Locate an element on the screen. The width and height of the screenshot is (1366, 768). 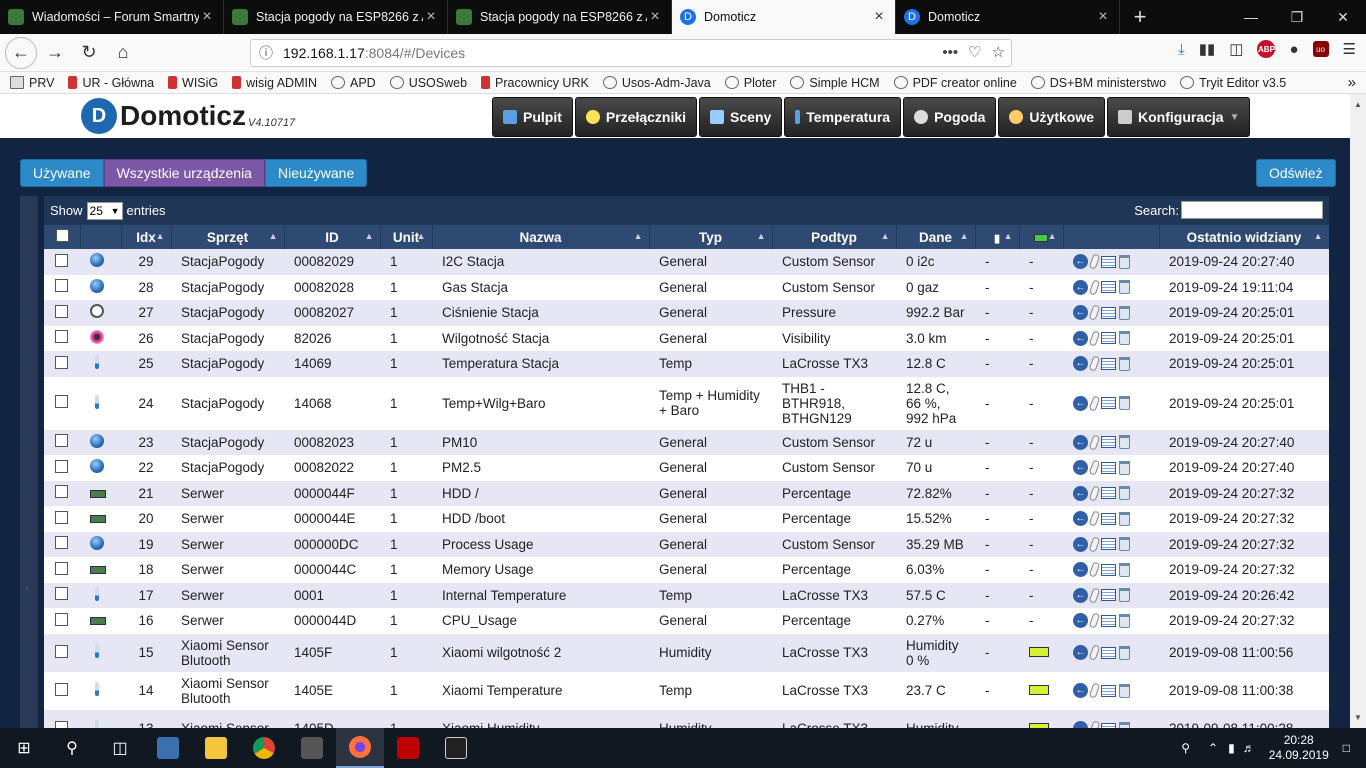
collapse-panel: › is located at coordinates (29, 462).